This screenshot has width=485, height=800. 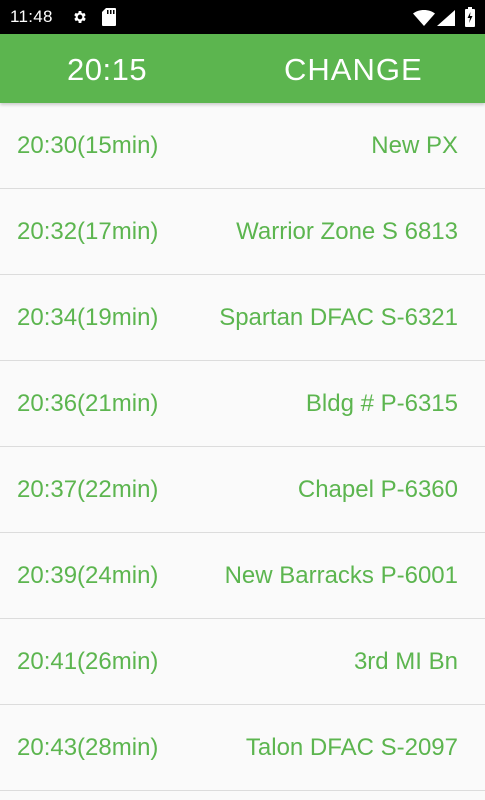 I want to click on list-item: 20:39(24min) New Barracks P-6001, so click(x=242, y=576).